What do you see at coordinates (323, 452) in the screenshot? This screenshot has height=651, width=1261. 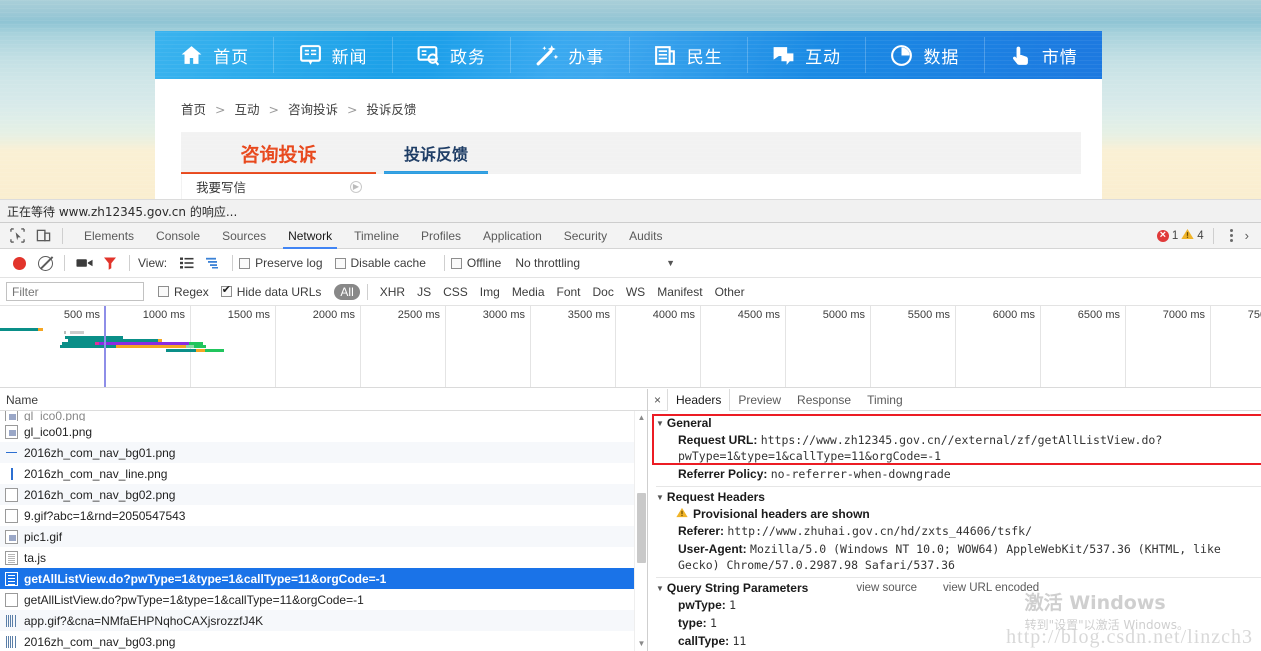 I see `table-row: 2016zh_com_nav_bg01.png` at bounding box center [323, 452].